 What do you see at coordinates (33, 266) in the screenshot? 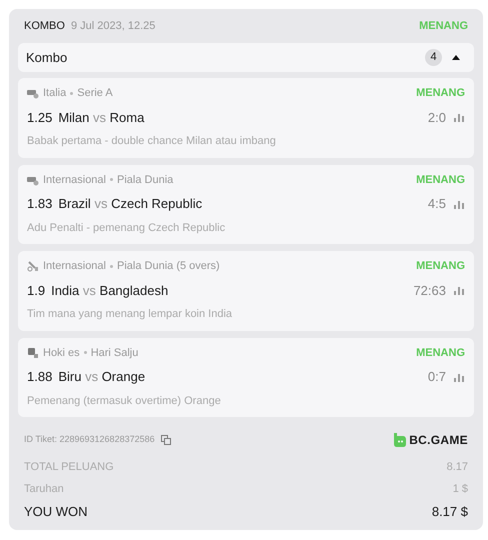
I see `cricket-bat-icon` at bounding box center [33, 266].